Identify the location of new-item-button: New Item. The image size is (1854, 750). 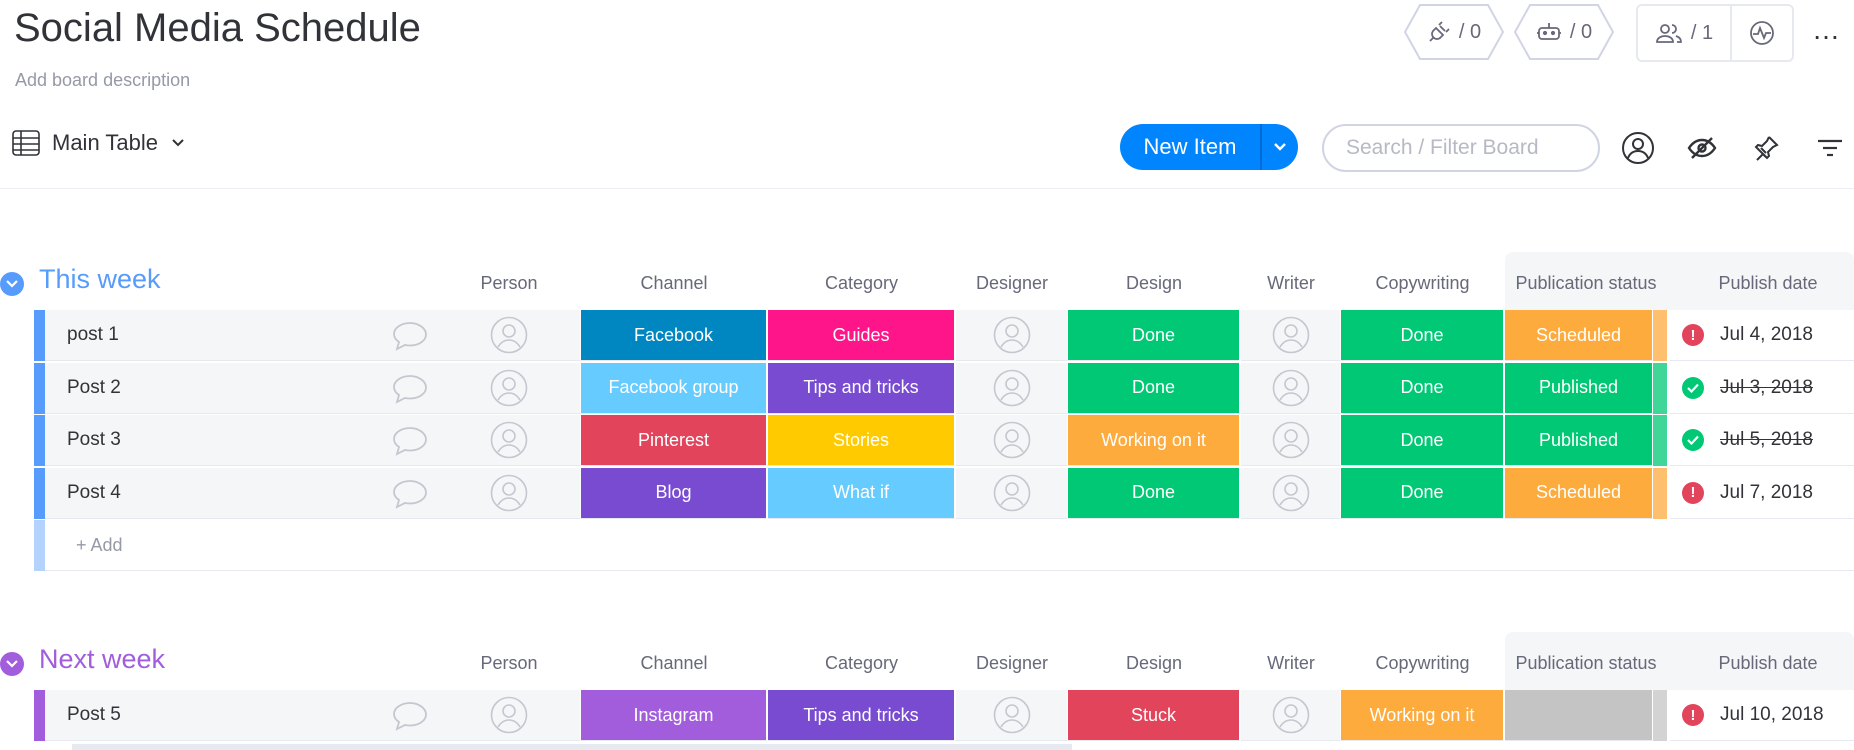
(1209, 147).